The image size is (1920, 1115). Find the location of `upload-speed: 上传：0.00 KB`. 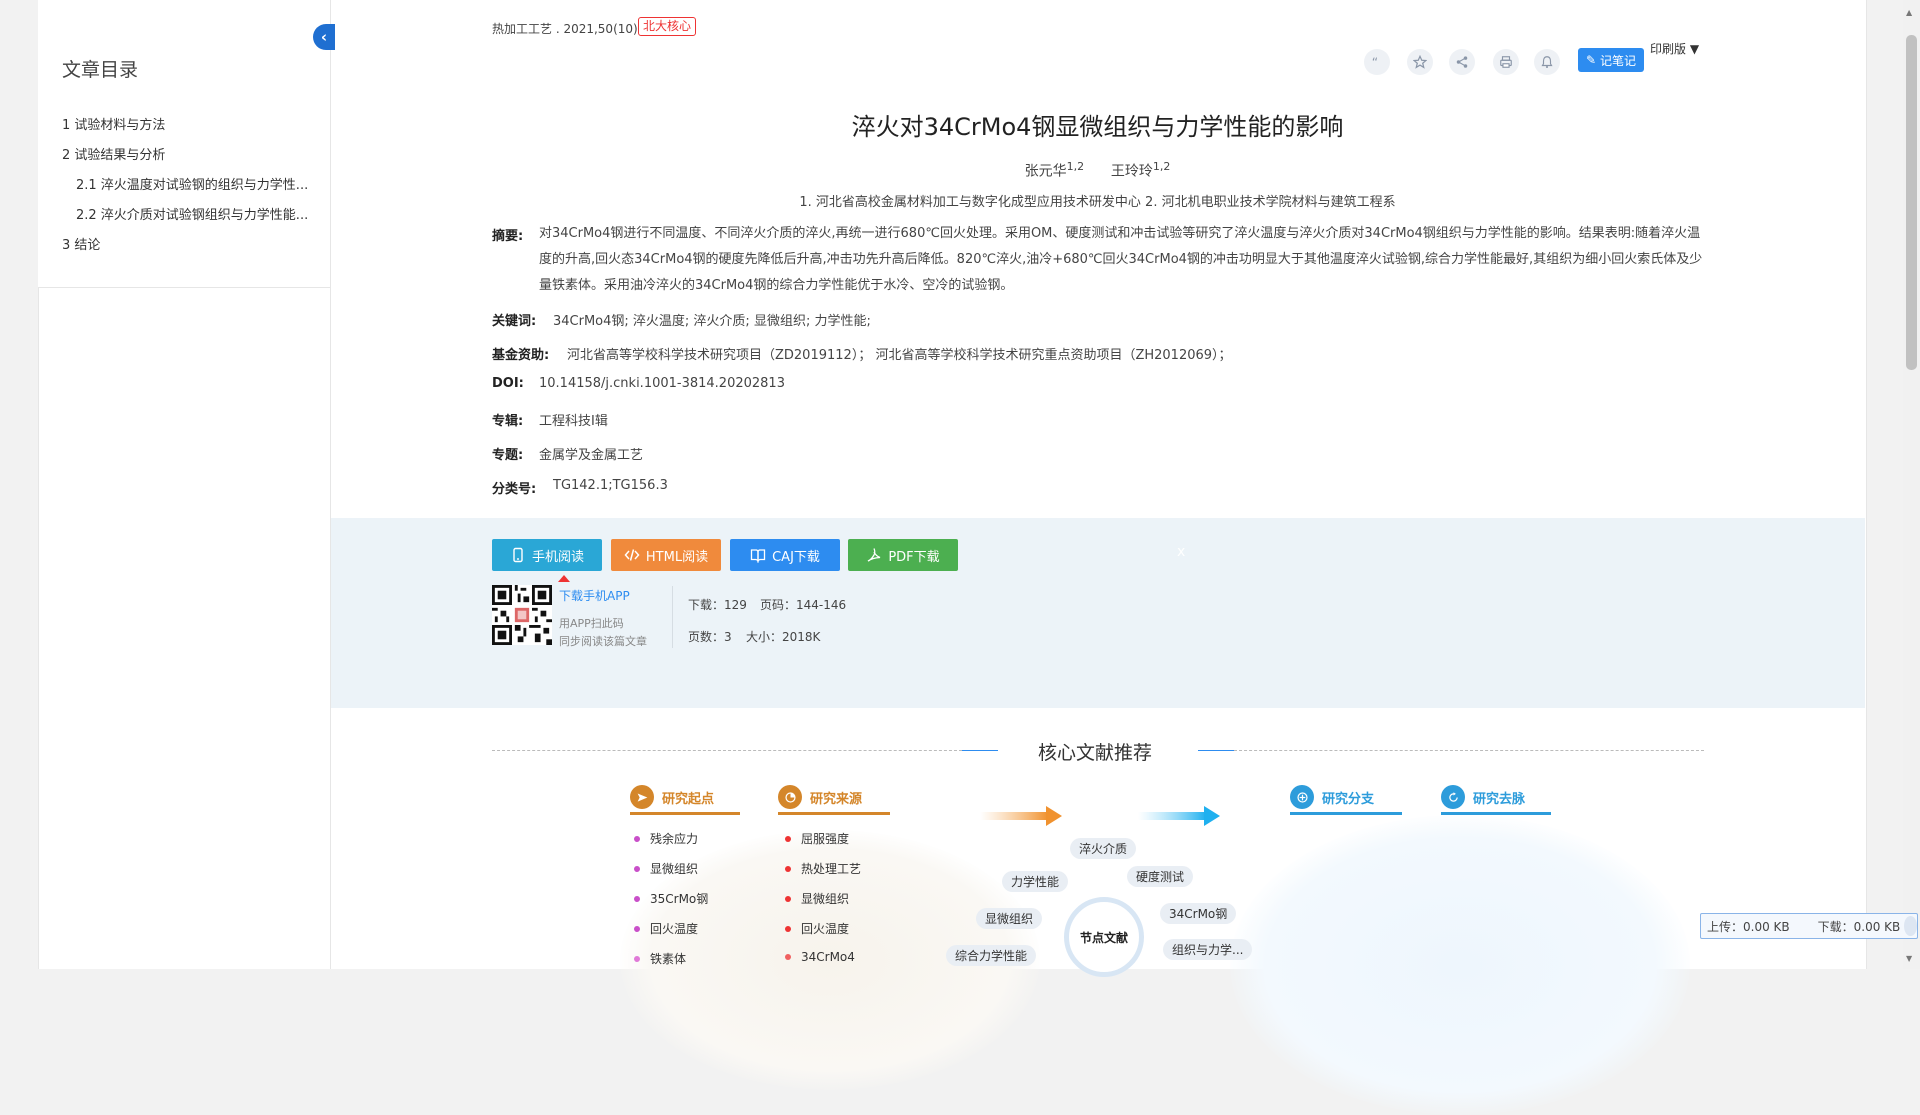

upload-speed: 上传：0.00 KB is located at coordinates (1748, 926).